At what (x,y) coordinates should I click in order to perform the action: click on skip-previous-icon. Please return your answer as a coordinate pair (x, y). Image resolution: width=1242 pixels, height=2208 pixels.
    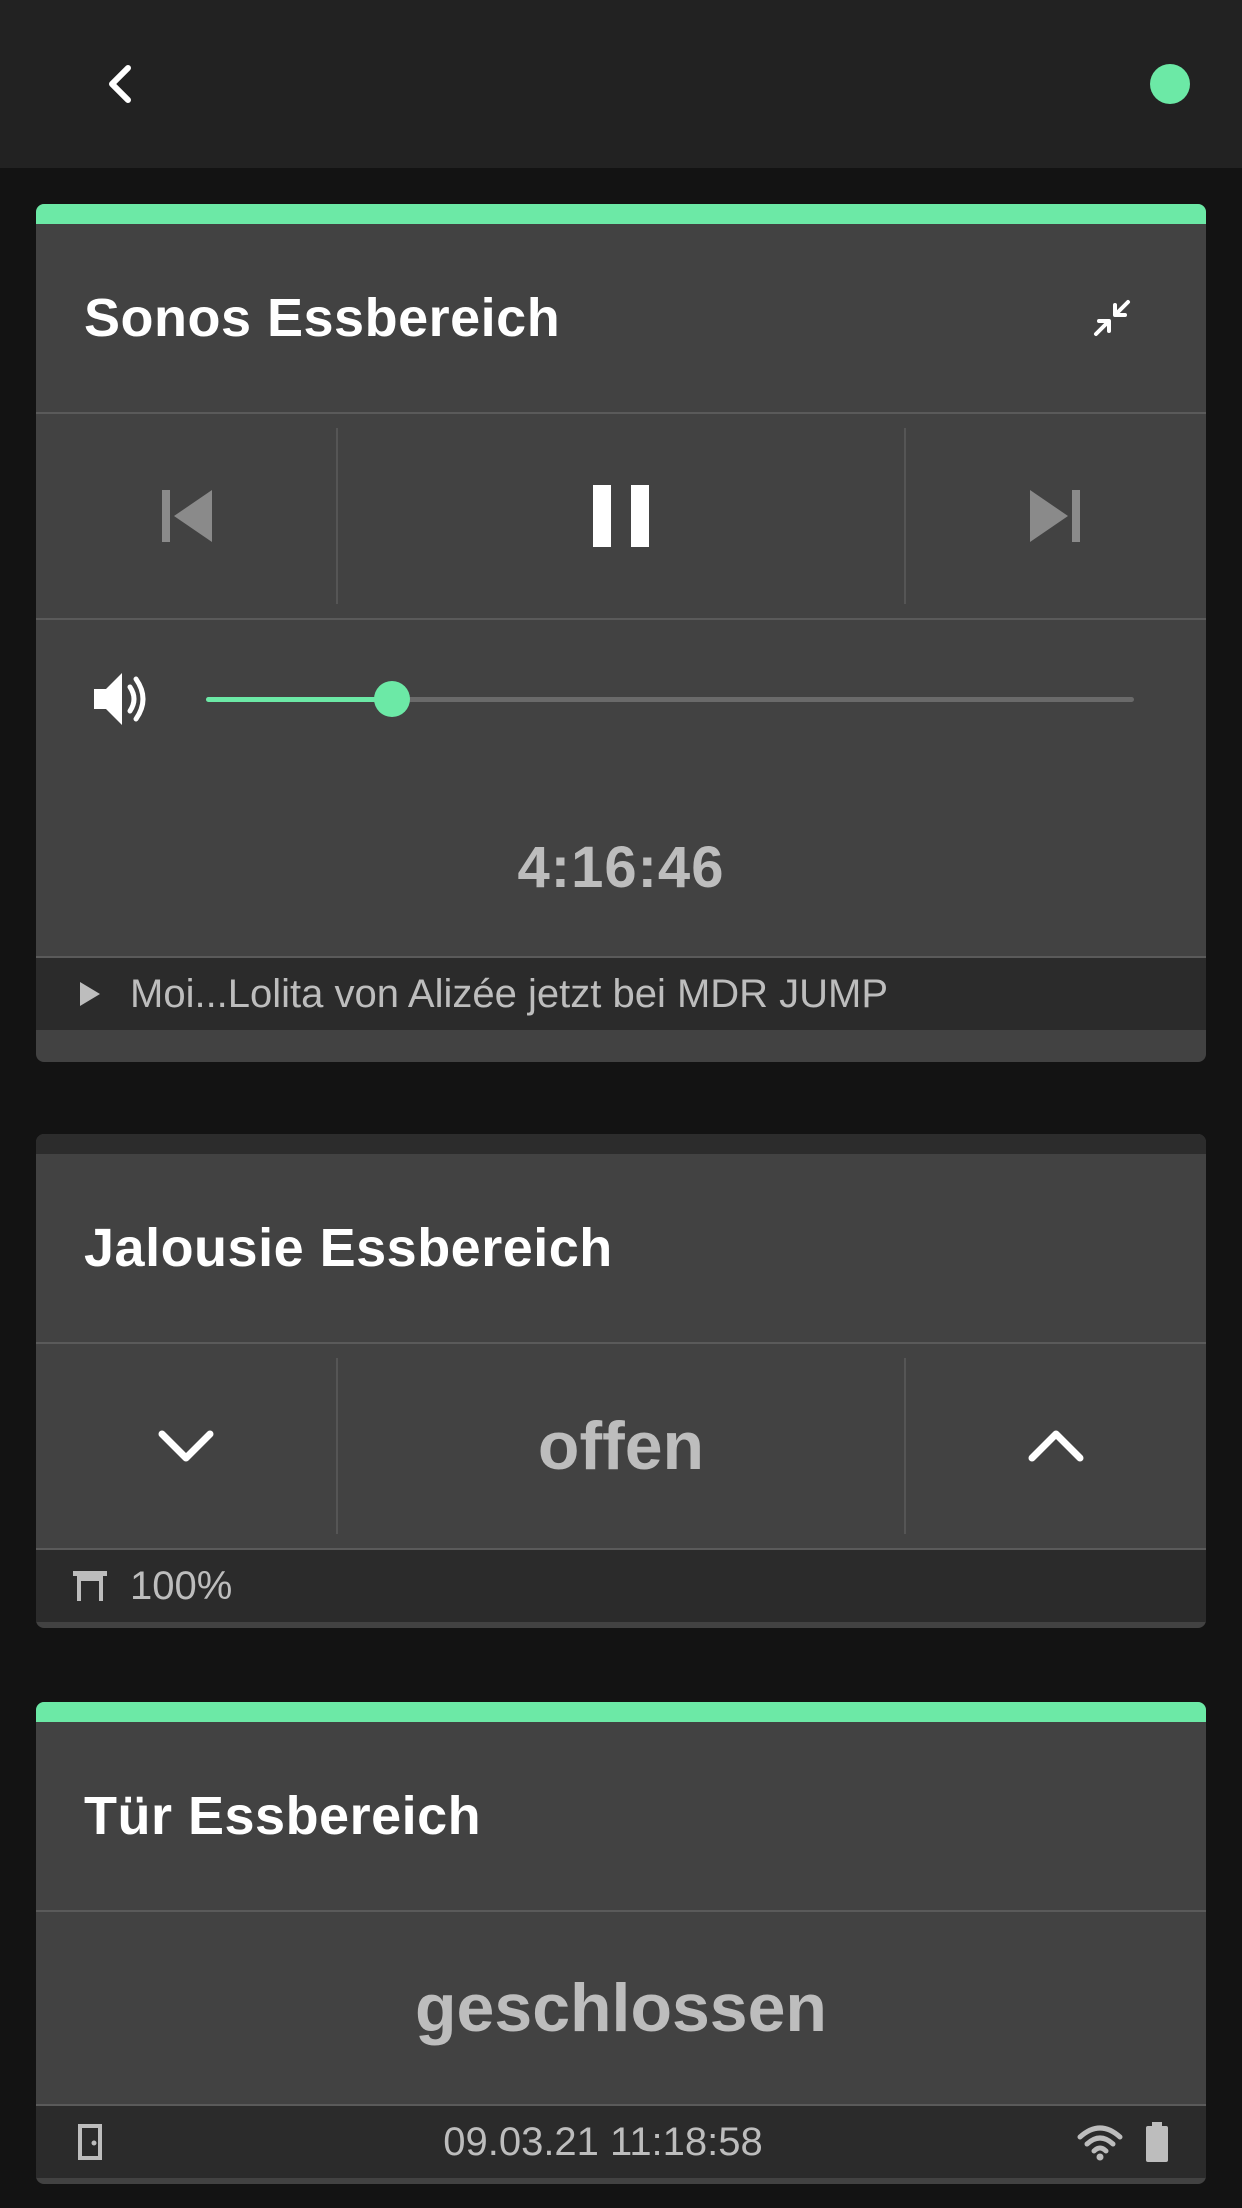
    Looking at the image, I should click on (187, 516).